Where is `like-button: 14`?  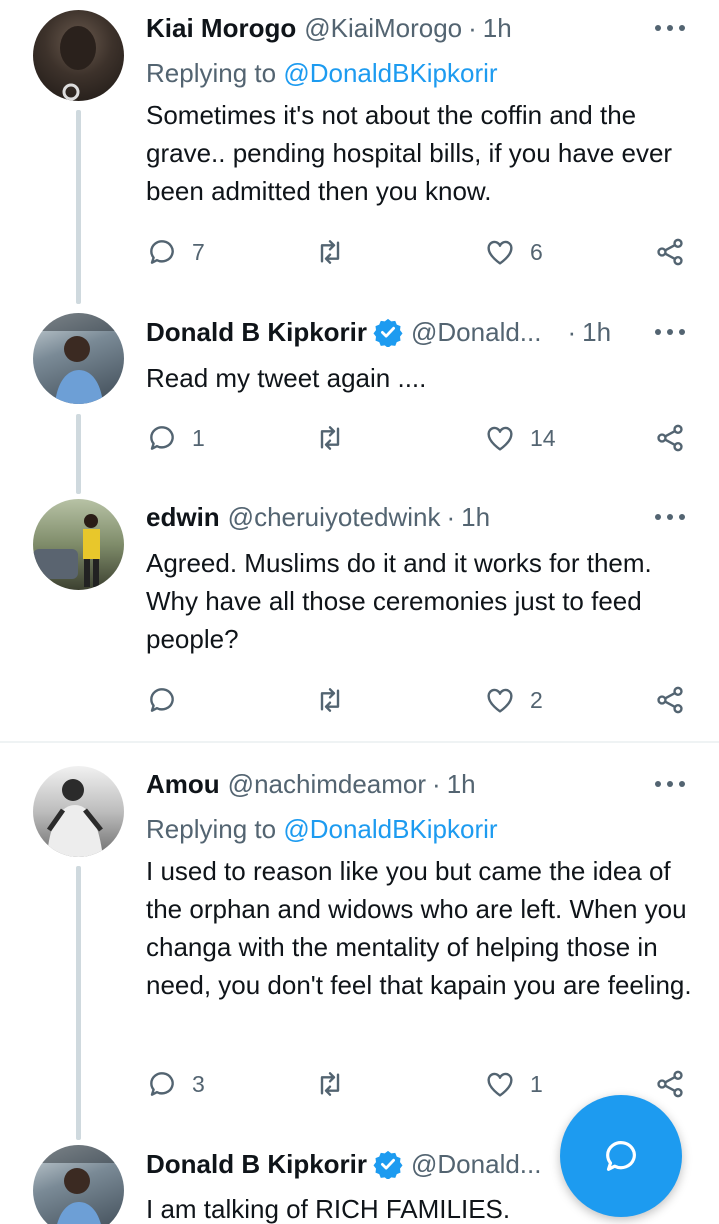 like-button: 14 is located at coordinates (520, 438).